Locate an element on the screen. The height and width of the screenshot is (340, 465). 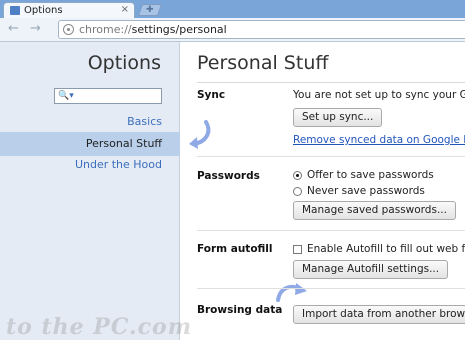
sidebar-title: Options is located at coordinates (124, 63).